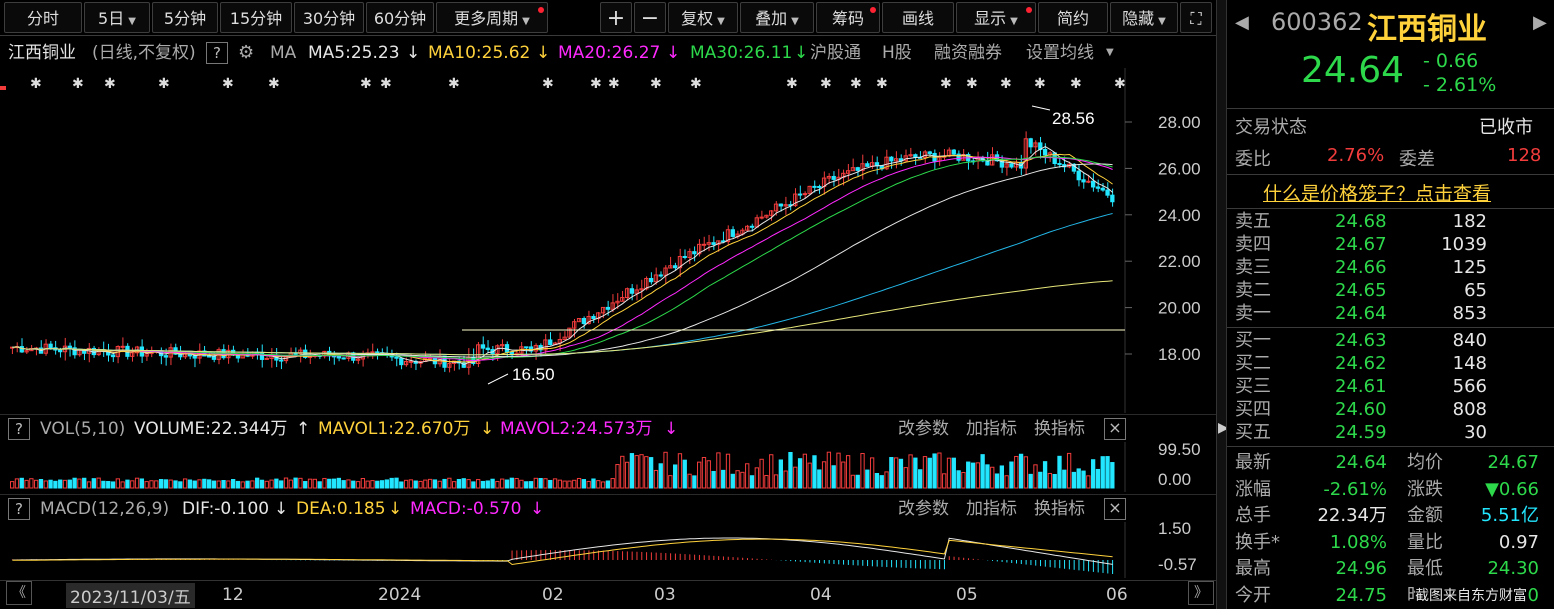 The height and width of the screenshot is (609, 1554). What do you see at coordinates (1391, 267) in the screenshot?
I see `ask-row: 卖三 24.66 125` at bounding box center [1391, 267].